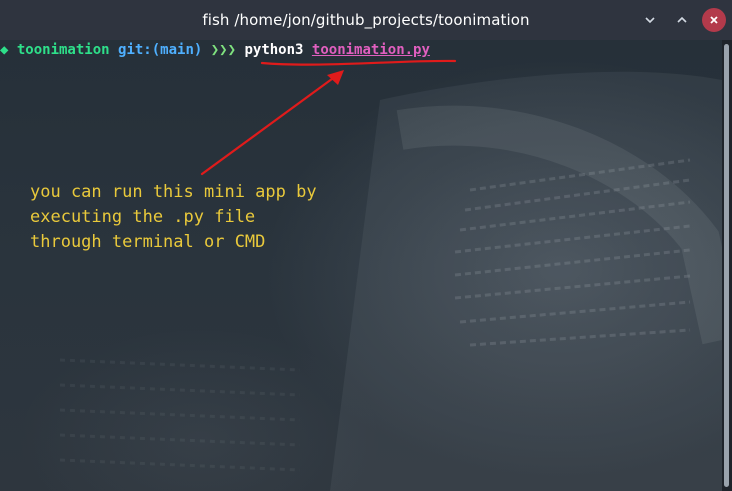 The image size is (732, 491). What do you see at coordinates (67, 50) in the screenshot?
I see `prompt-directory: toonimation` at bounding box center [67, 50].